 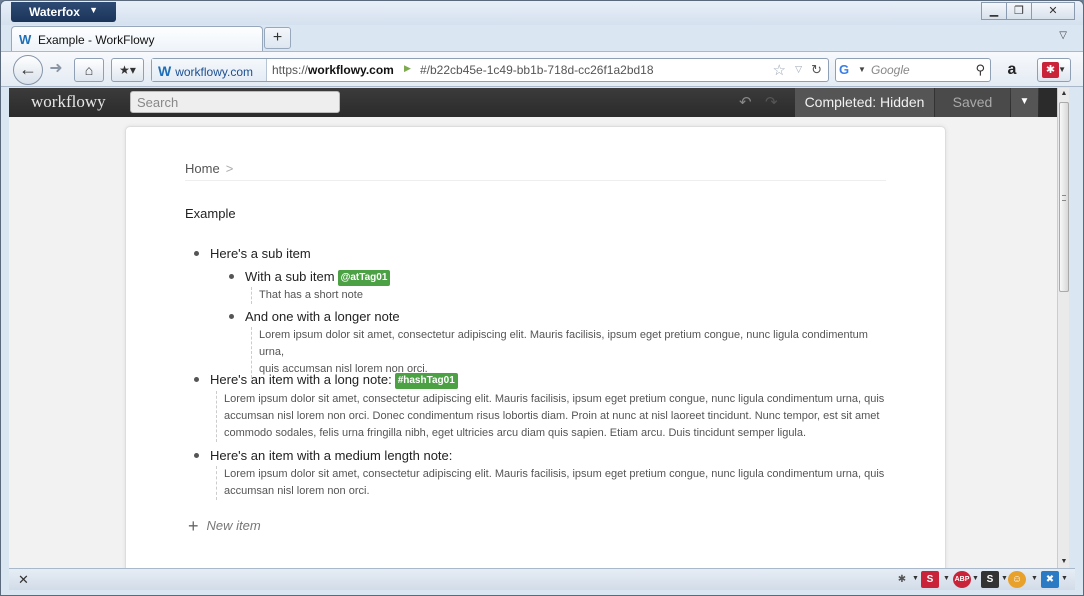 I want to click on stylish-icon: S, so click(x=990, y=579).